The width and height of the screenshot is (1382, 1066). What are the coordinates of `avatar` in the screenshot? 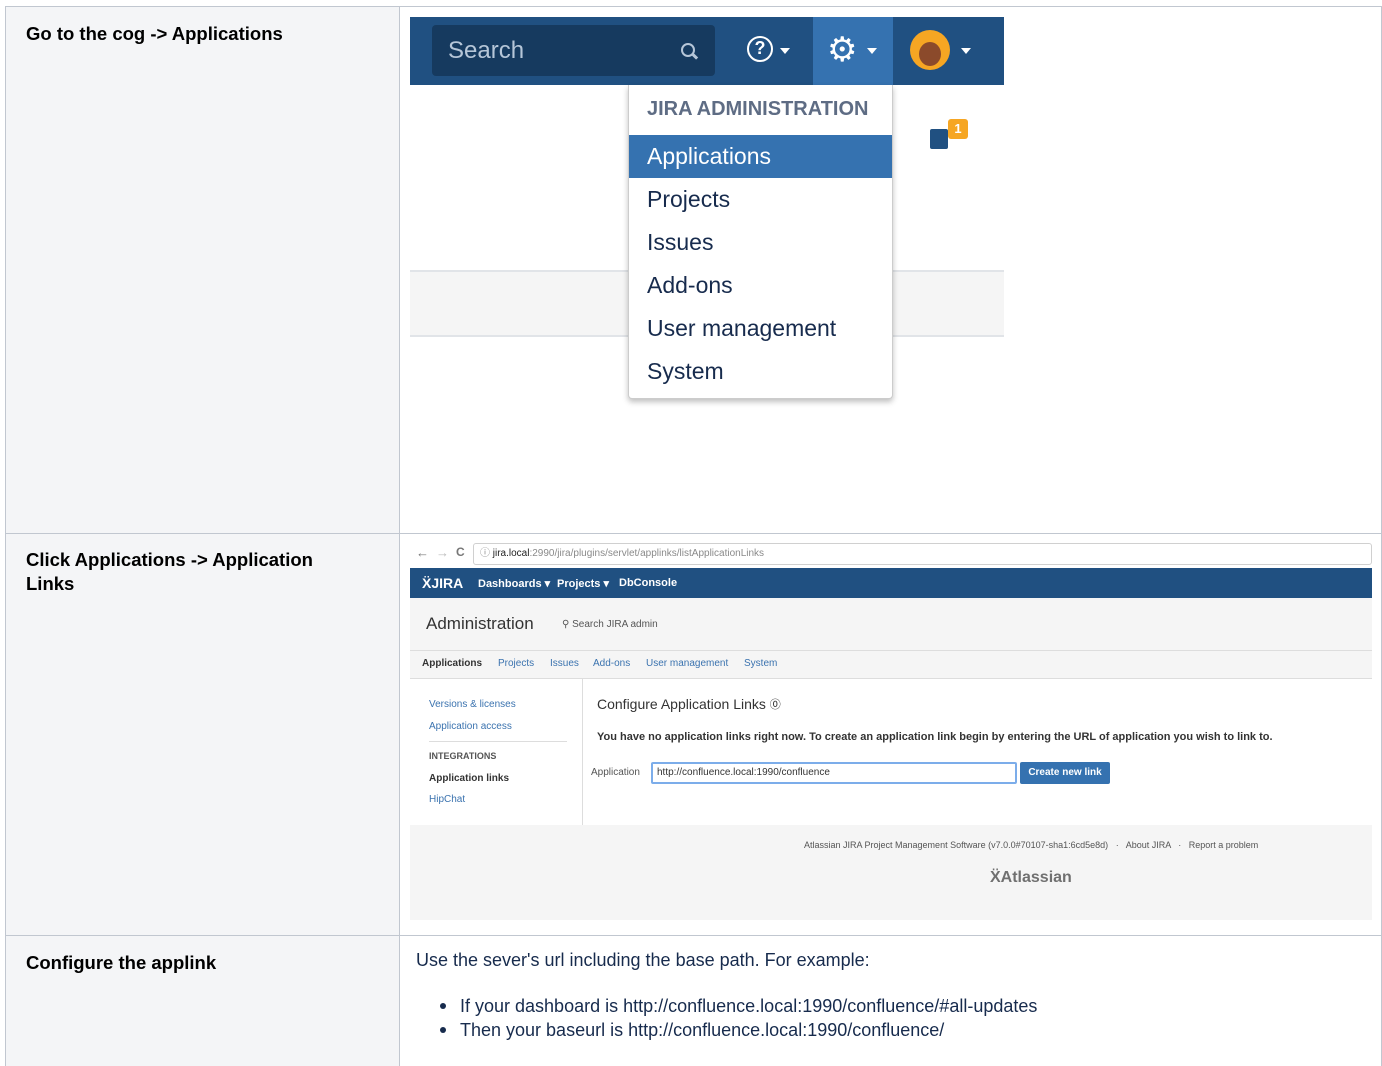 It's located at (930, 50).